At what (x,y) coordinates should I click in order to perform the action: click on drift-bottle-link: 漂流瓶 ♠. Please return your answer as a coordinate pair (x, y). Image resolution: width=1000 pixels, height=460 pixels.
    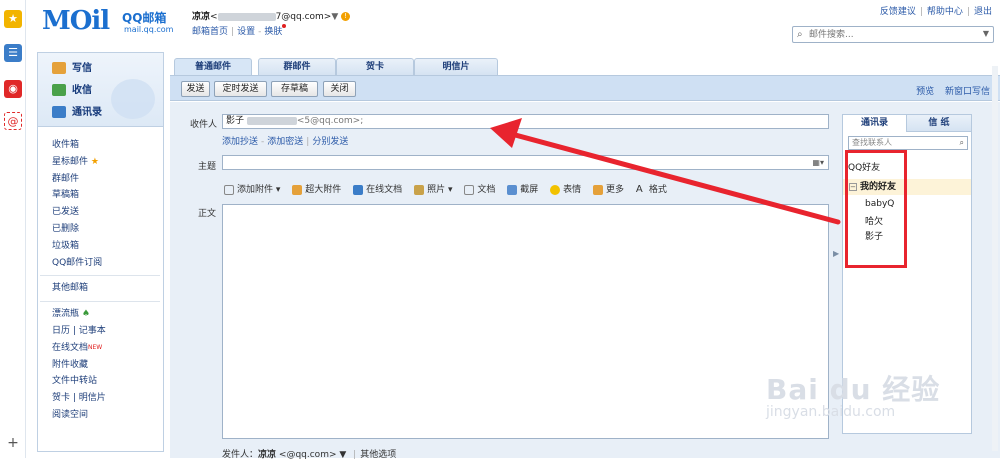
    Looking at the image, I should click on (106, 314).